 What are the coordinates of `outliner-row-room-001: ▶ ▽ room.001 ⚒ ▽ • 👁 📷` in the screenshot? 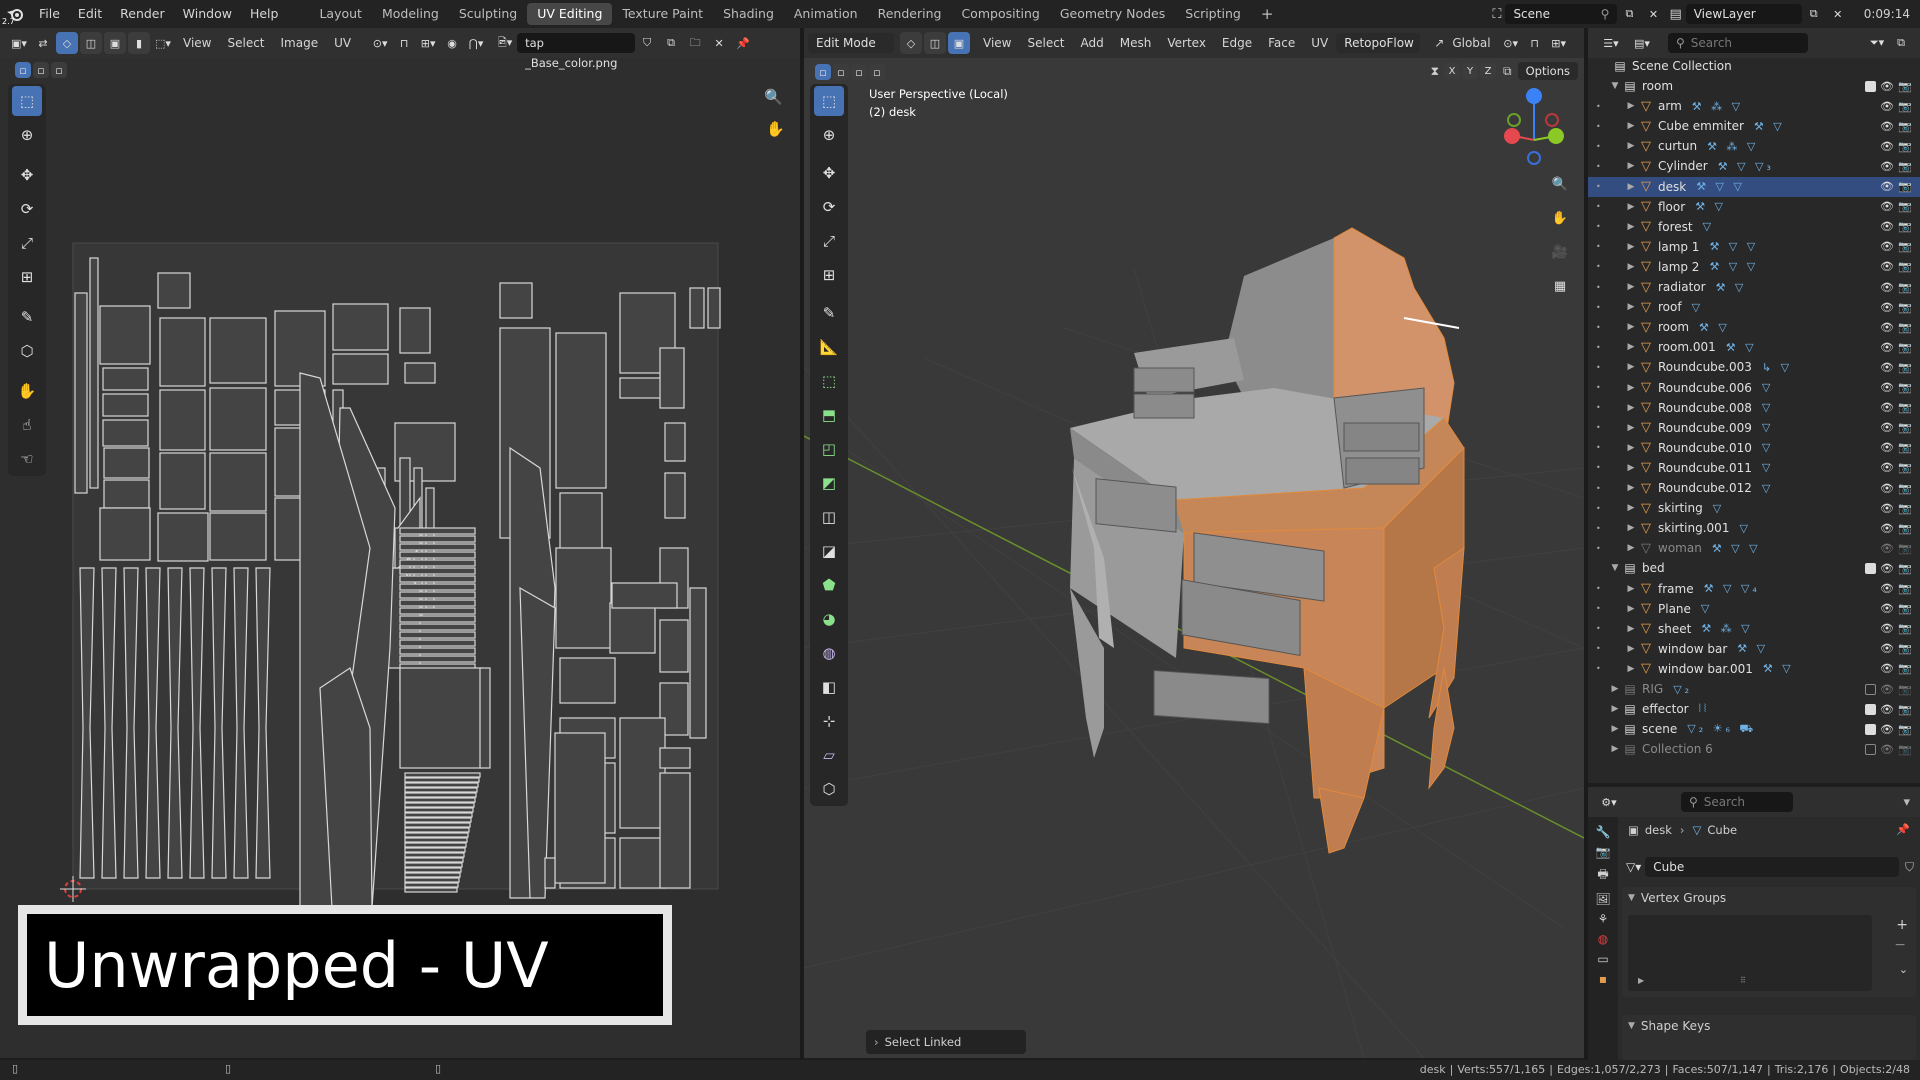 It's located at (1754, 347).